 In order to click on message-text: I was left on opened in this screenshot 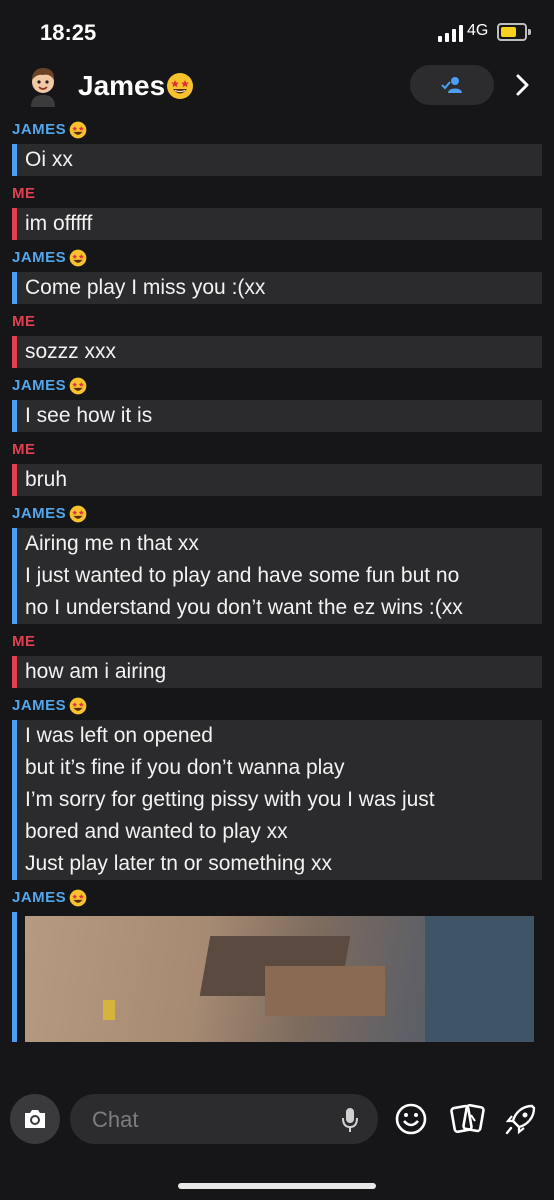, I will do `click(119, 735)`.